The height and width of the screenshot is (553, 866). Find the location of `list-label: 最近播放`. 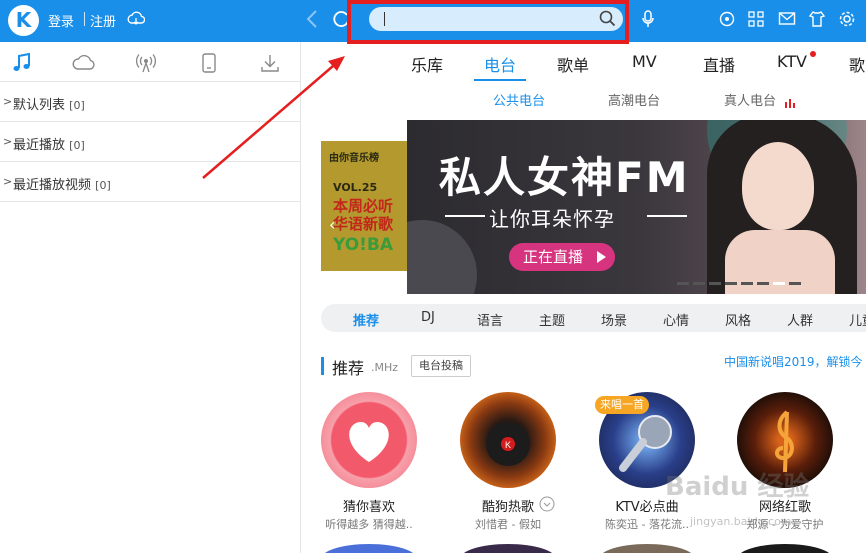

list-label: 最近播放 is located at coordinates (39, 145).